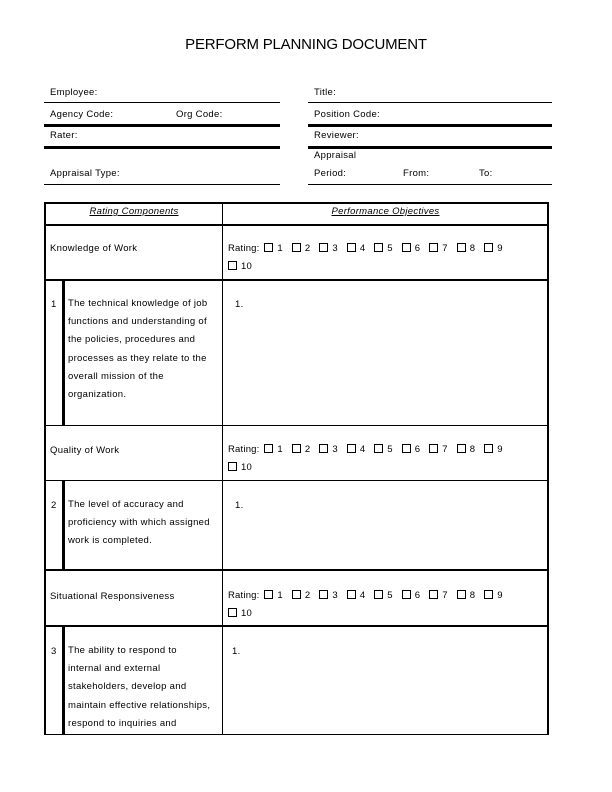 The image size is (612, 792). Describe the element at coordinates (430, 102) in the screenshot. I see `title-line` at that location.